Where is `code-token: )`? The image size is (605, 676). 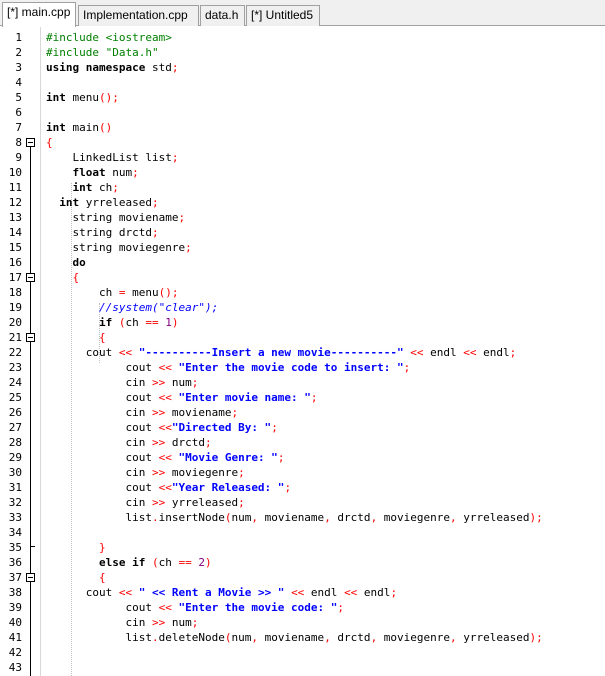
code-token: ) is located at coordinates (208, 562).